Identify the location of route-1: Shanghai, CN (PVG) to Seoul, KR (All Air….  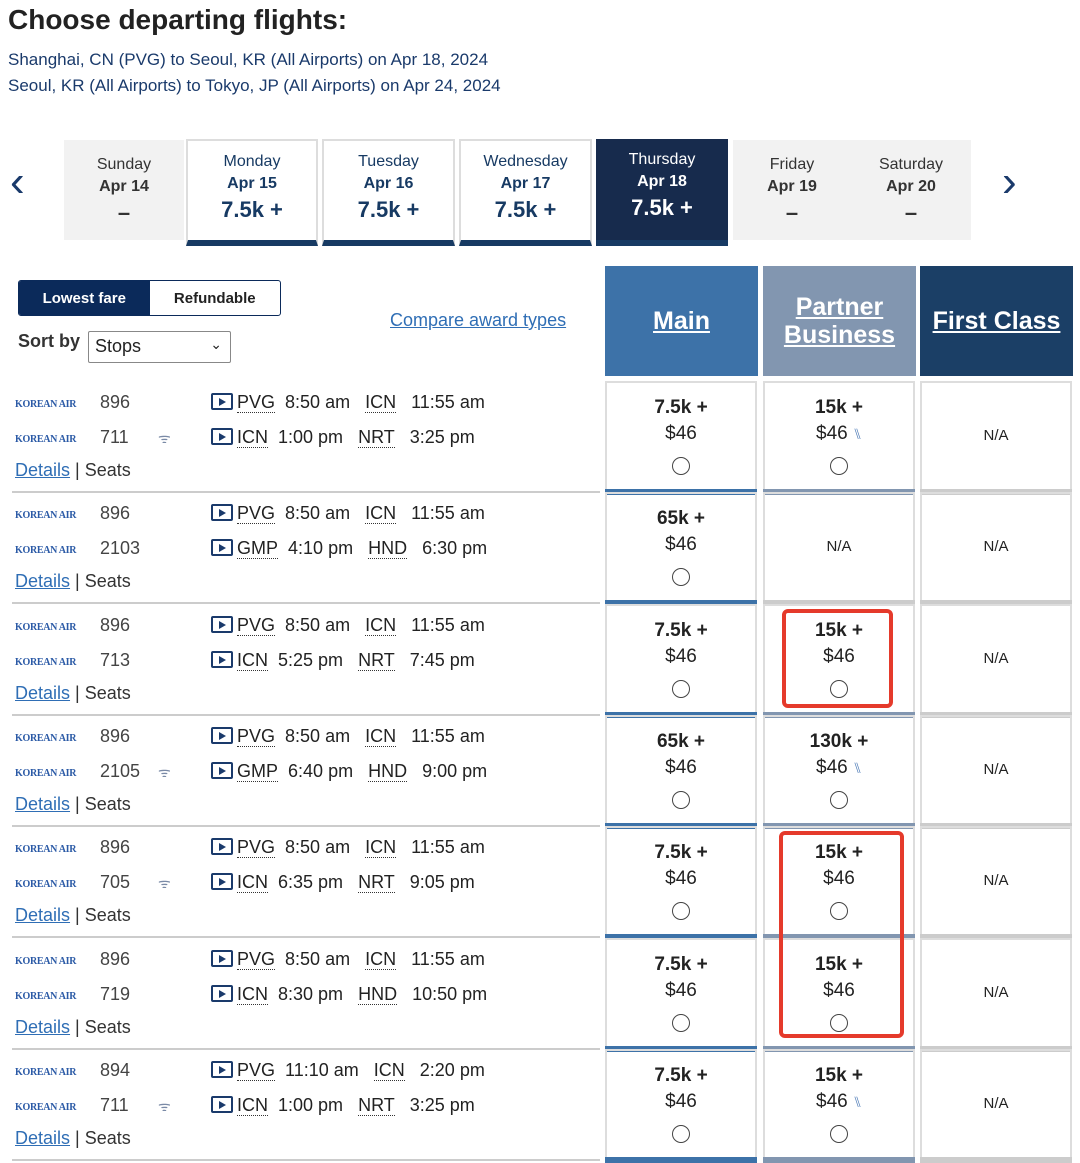
(248, 59).